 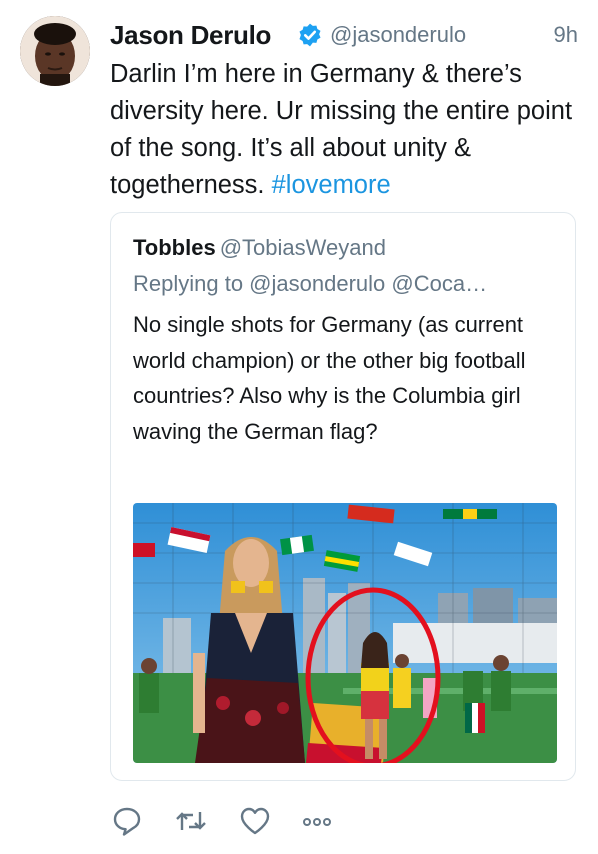 What do you see at coordinates (190, 35) in the screenshot?
I see `author-name: Jason Derulo` at bounding box center [190, 35].